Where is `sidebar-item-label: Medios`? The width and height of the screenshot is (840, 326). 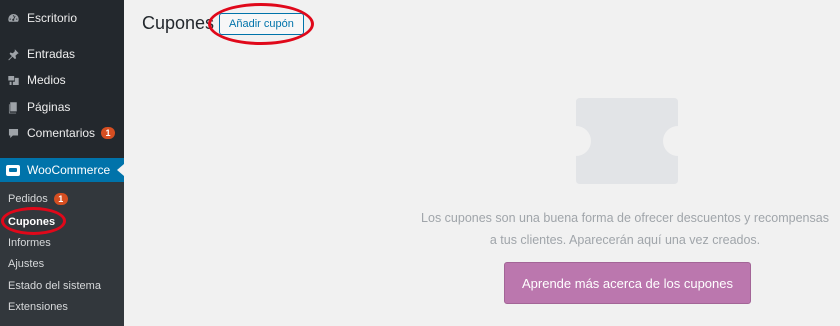
sidebar-item-label: Medios is located at coordinates (46, 80).